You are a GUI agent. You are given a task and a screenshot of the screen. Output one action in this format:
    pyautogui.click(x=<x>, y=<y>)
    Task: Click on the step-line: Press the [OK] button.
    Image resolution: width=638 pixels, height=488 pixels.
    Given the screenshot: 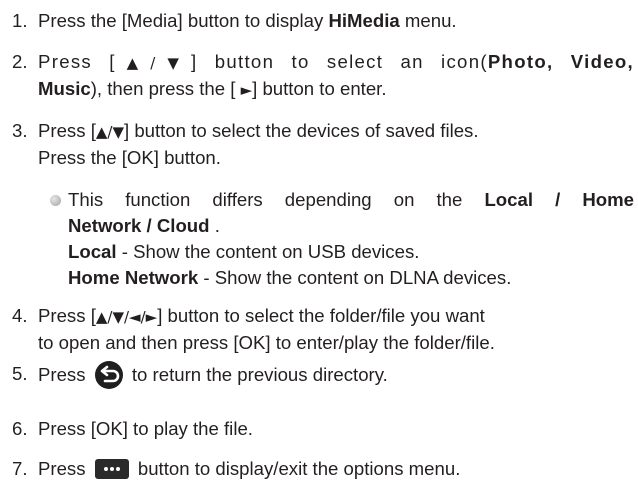 What is the action you would take?
    pyautogui.click(x=129, y=157)
    